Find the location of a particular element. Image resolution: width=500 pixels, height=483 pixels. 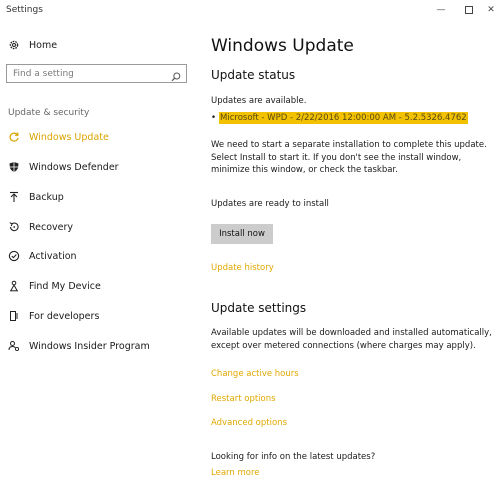

search-icon is located at coordinates (176, 75).